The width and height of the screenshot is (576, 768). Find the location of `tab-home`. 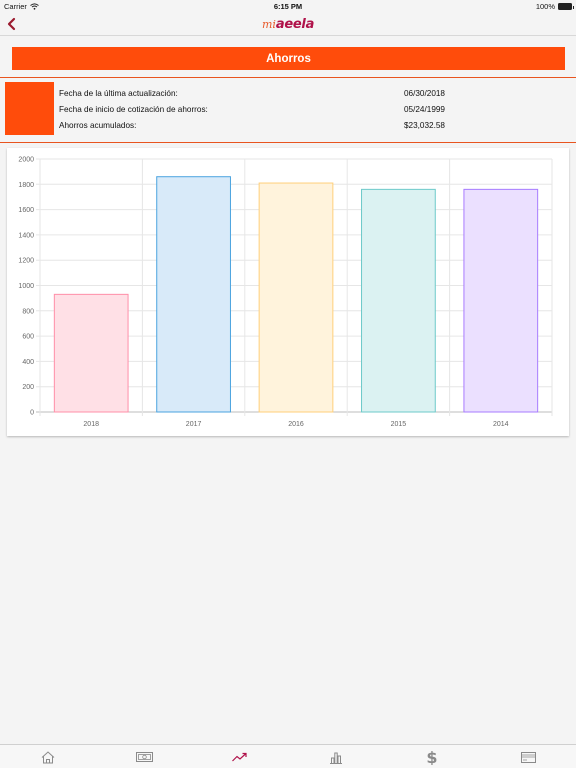

tab-home is located at coordinates (48, 757).